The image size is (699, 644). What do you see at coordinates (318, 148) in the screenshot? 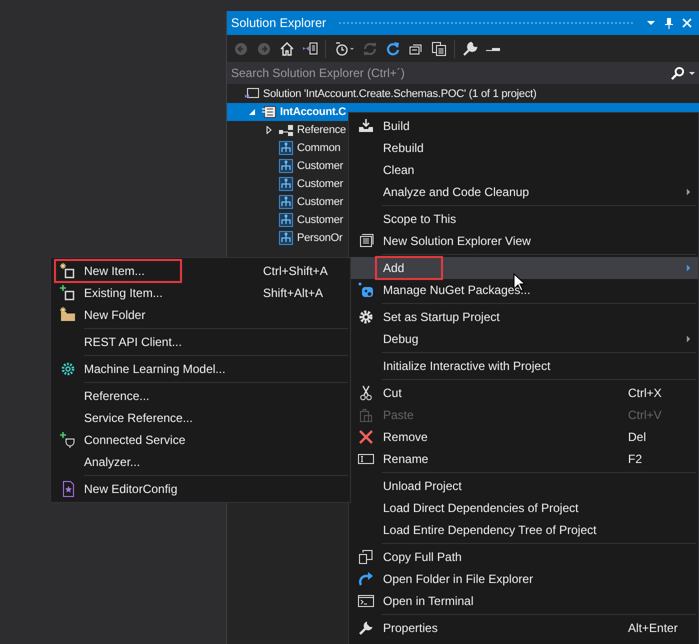
I see `tree-item-label: Common` at bounding box center [318, 148].